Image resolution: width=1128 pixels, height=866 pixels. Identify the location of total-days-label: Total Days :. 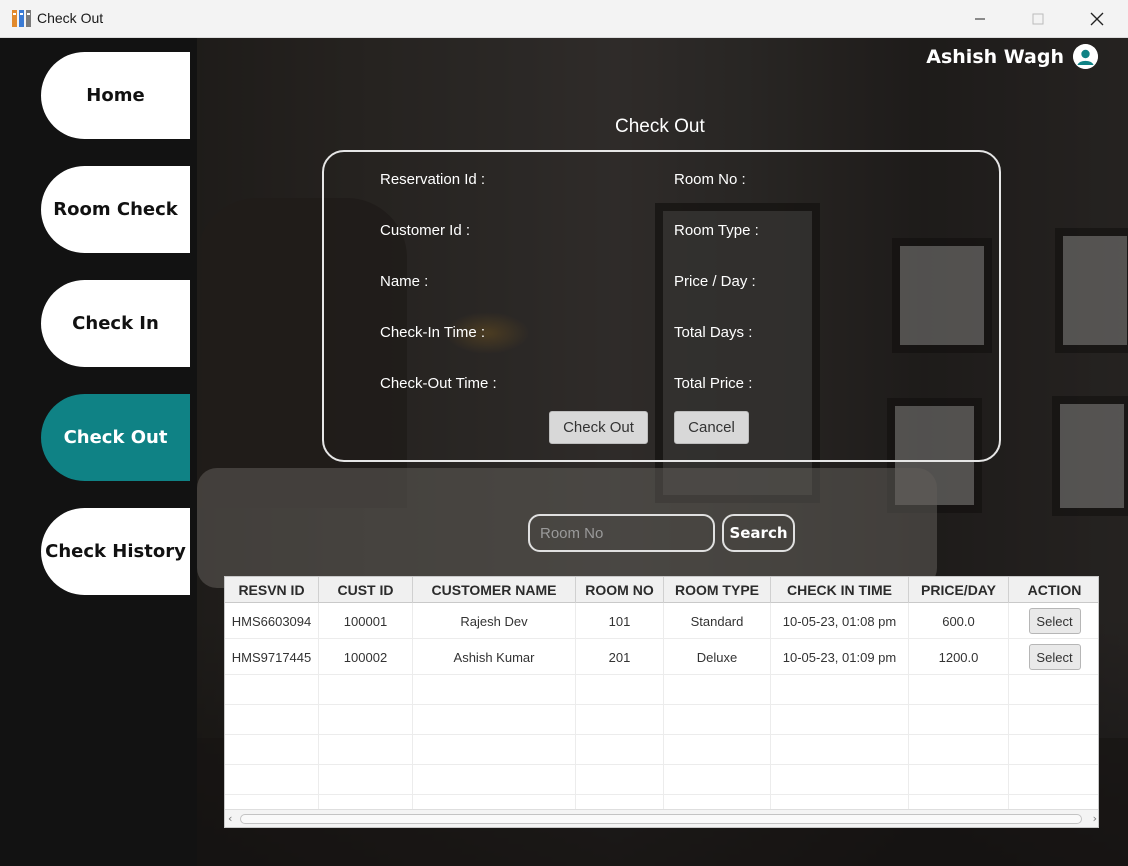
(713, 332).